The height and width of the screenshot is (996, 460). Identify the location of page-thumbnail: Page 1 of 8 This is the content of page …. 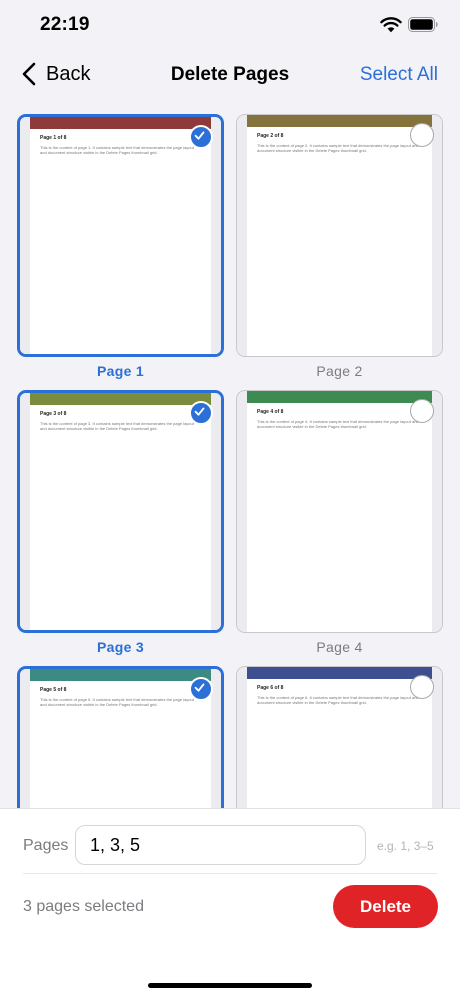
(120, 235).